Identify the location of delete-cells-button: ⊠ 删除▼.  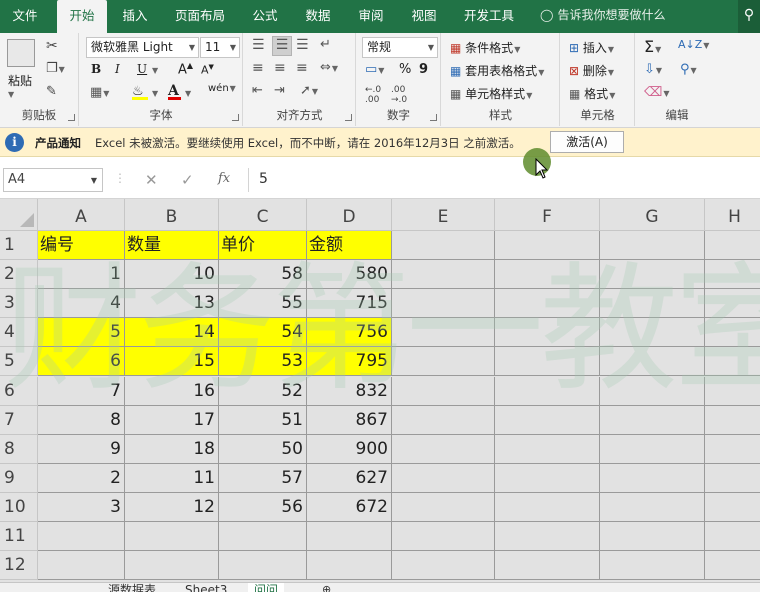
(591, 70).